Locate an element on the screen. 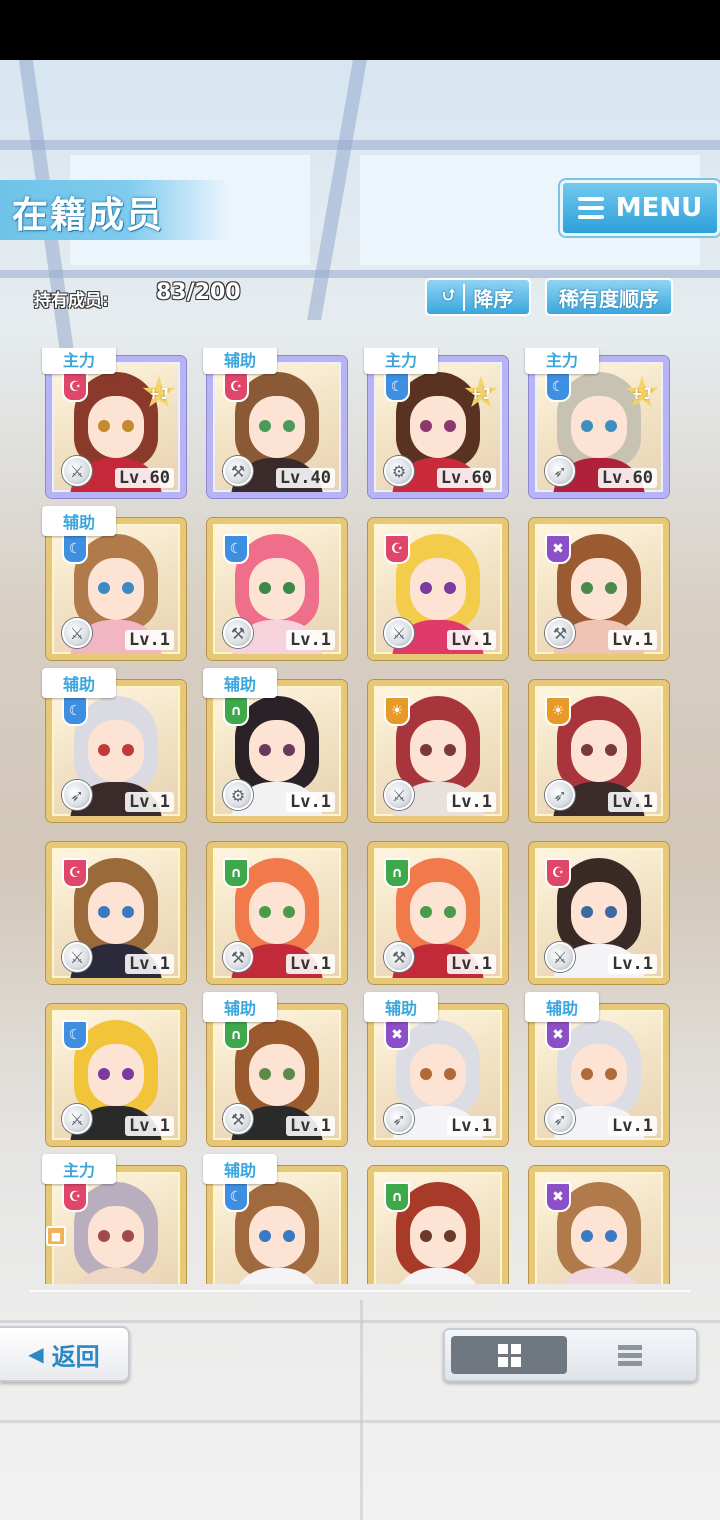  card-frame: ☾ +1 ⚙ Lv.60 is located at coordinates (438, 427).